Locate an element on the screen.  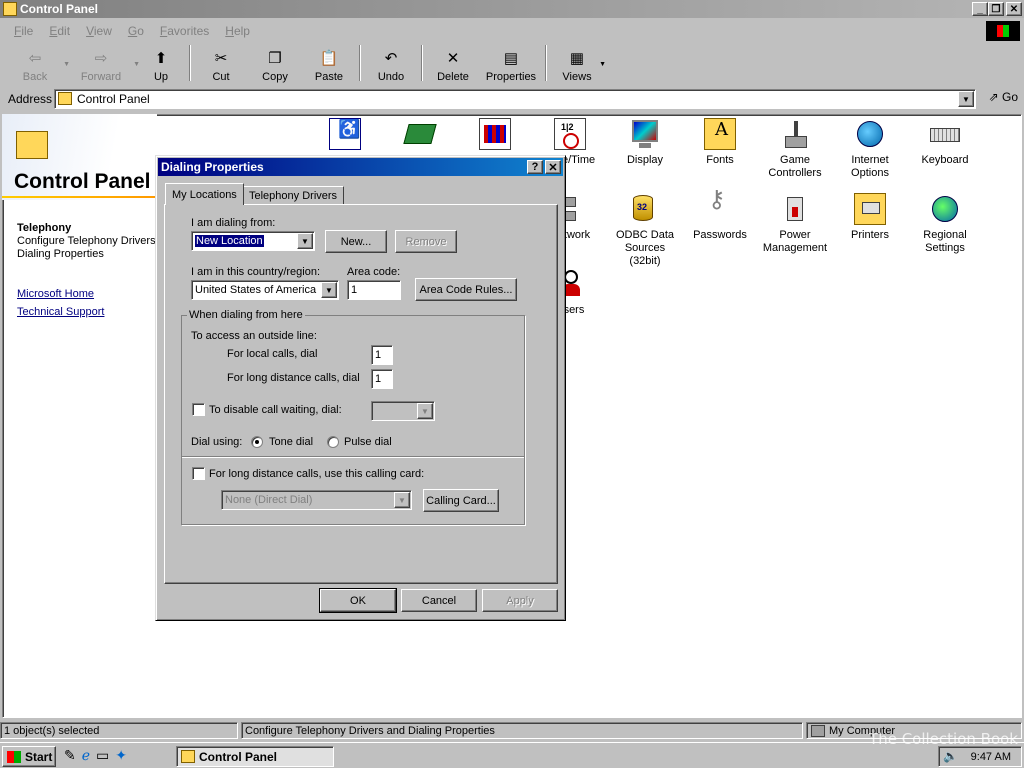
forward-button: ⇨ Forward ▼ is located at coordinates (103, 63).